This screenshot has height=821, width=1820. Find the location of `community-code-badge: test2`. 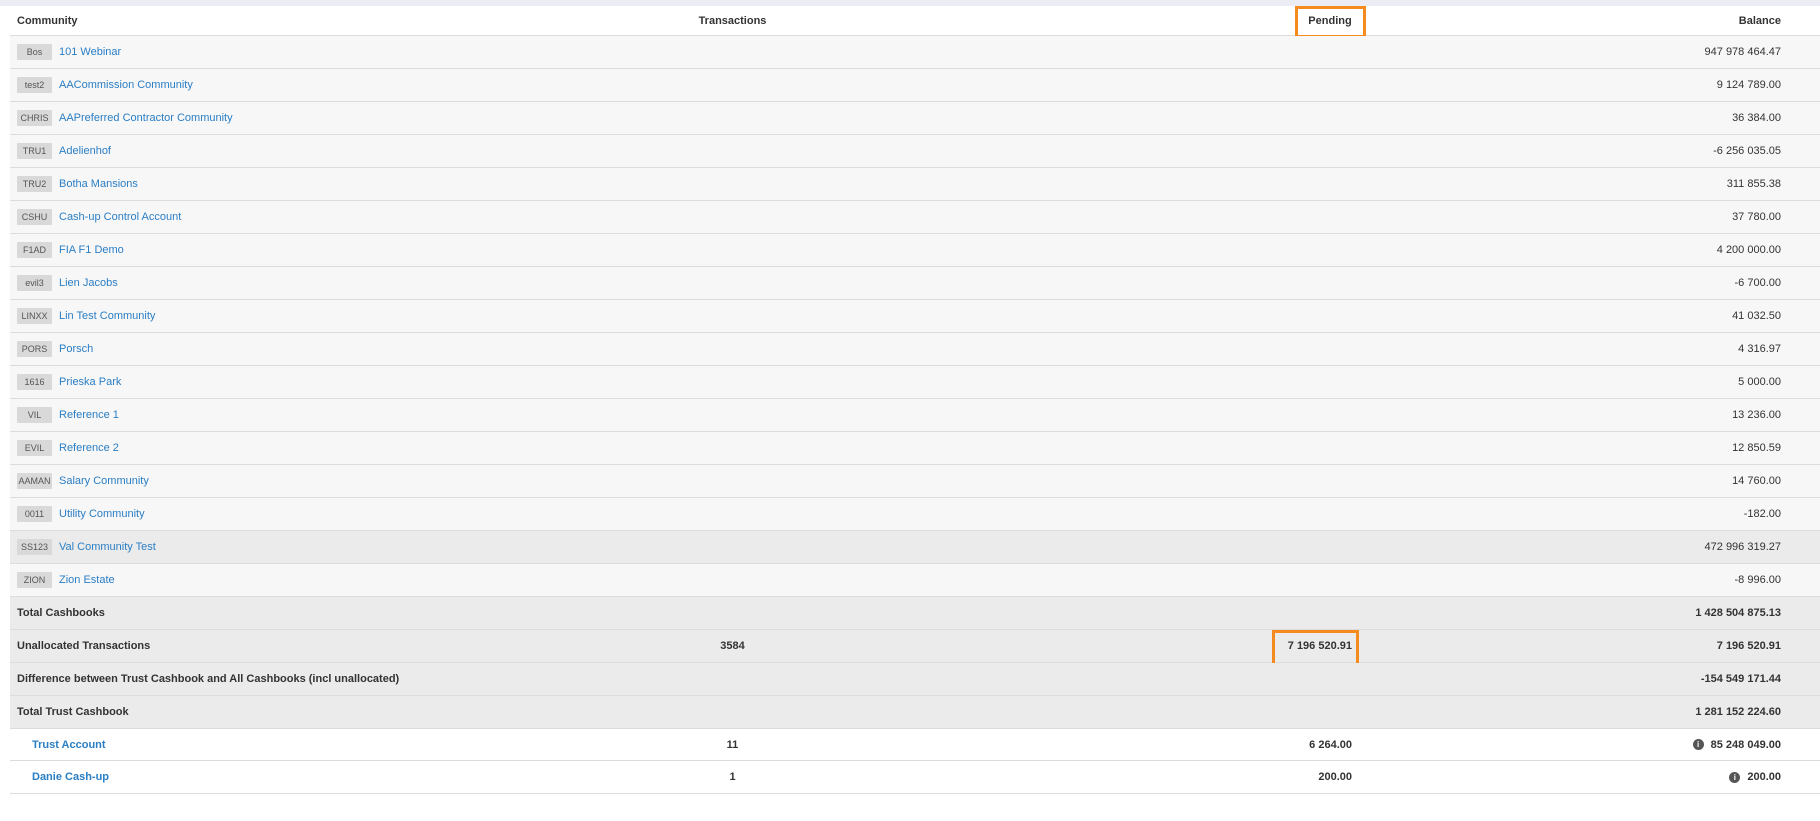

community-code-badge: test2 is located at coordinates (34, 85).